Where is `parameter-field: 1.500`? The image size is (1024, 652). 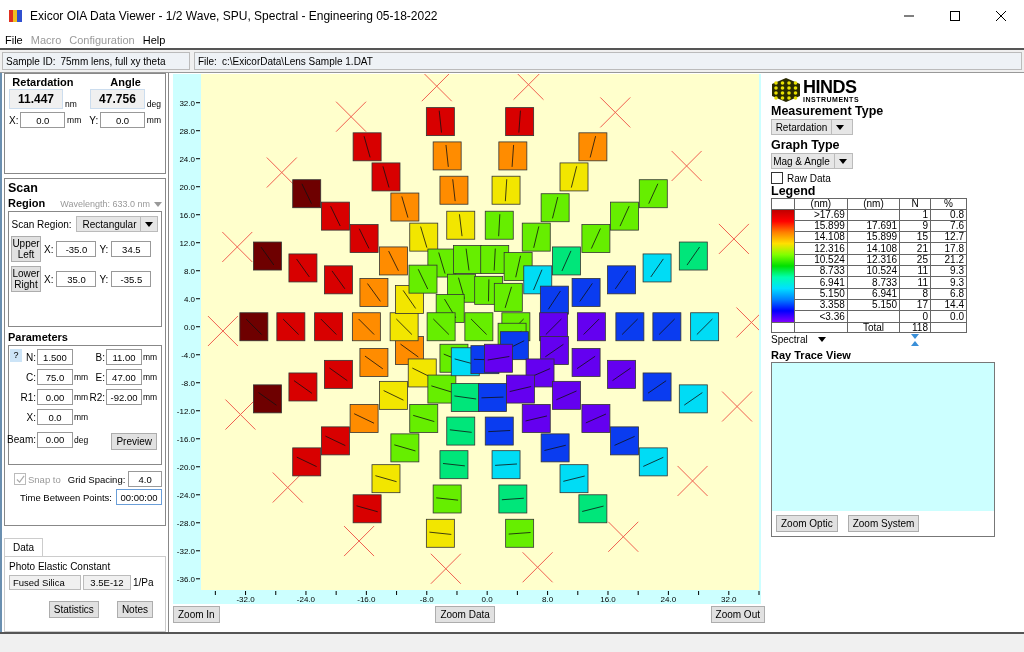
parameter-field: 1.500 is located at coordinates (55, 357).